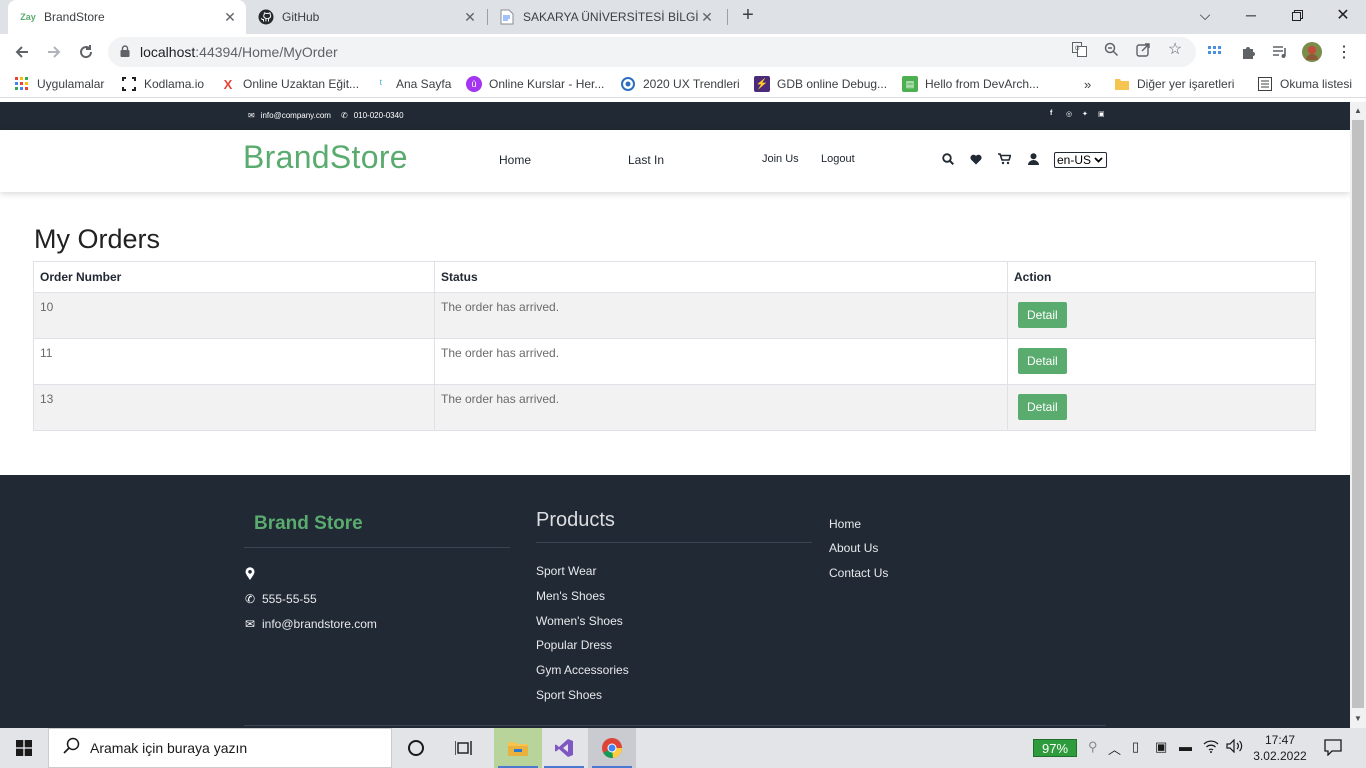  What do you see at coordinates (748, 15) in the screenshot?
I see `new-tab-button: +` at bounding box center [748, 15].